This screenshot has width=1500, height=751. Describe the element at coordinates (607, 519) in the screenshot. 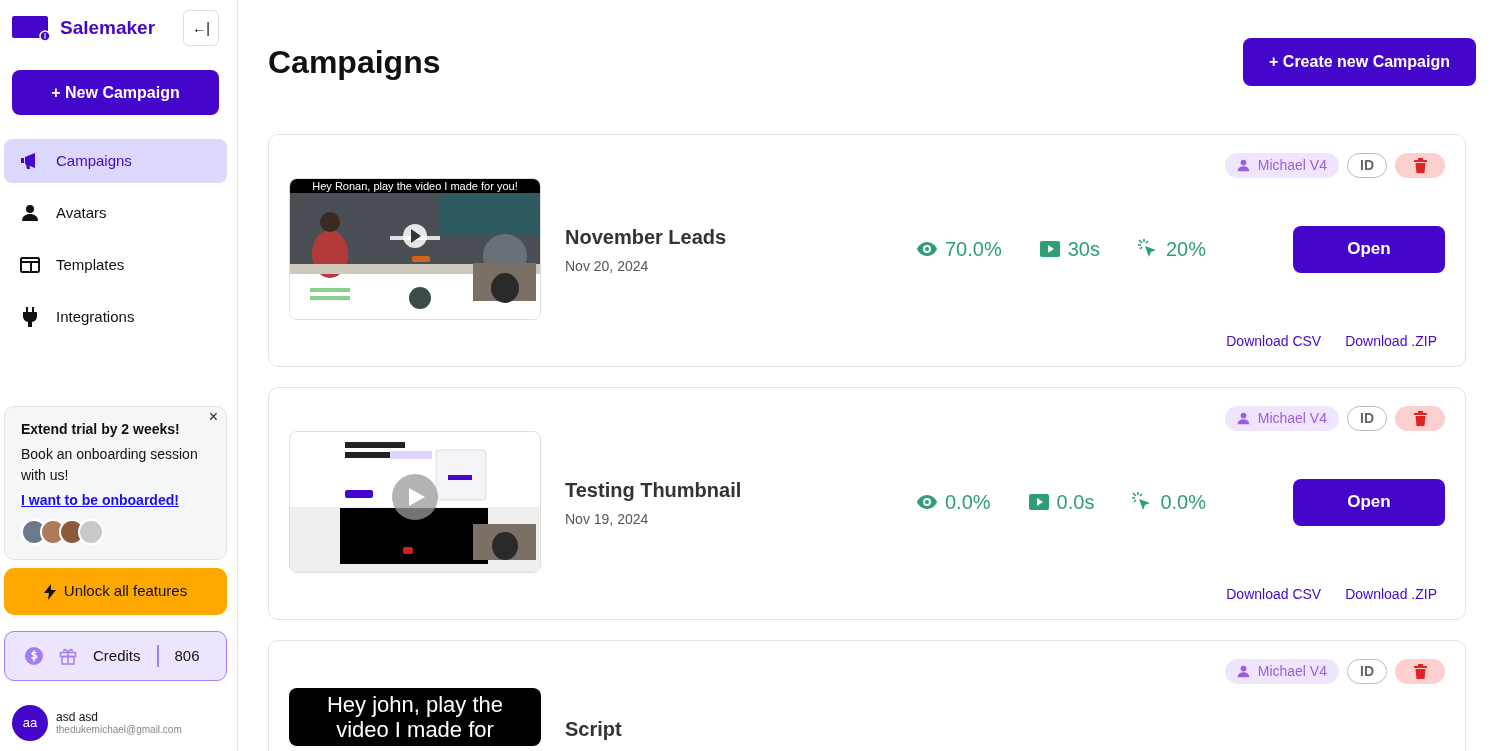

I see `campaign-date: Nov 19, 2024` at that location.